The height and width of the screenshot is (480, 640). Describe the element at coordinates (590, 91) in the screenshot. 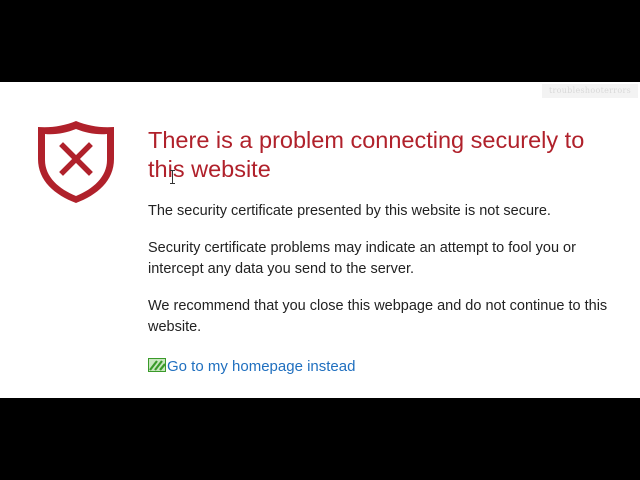

I see `watermark: troubleshooterrors` at that location.